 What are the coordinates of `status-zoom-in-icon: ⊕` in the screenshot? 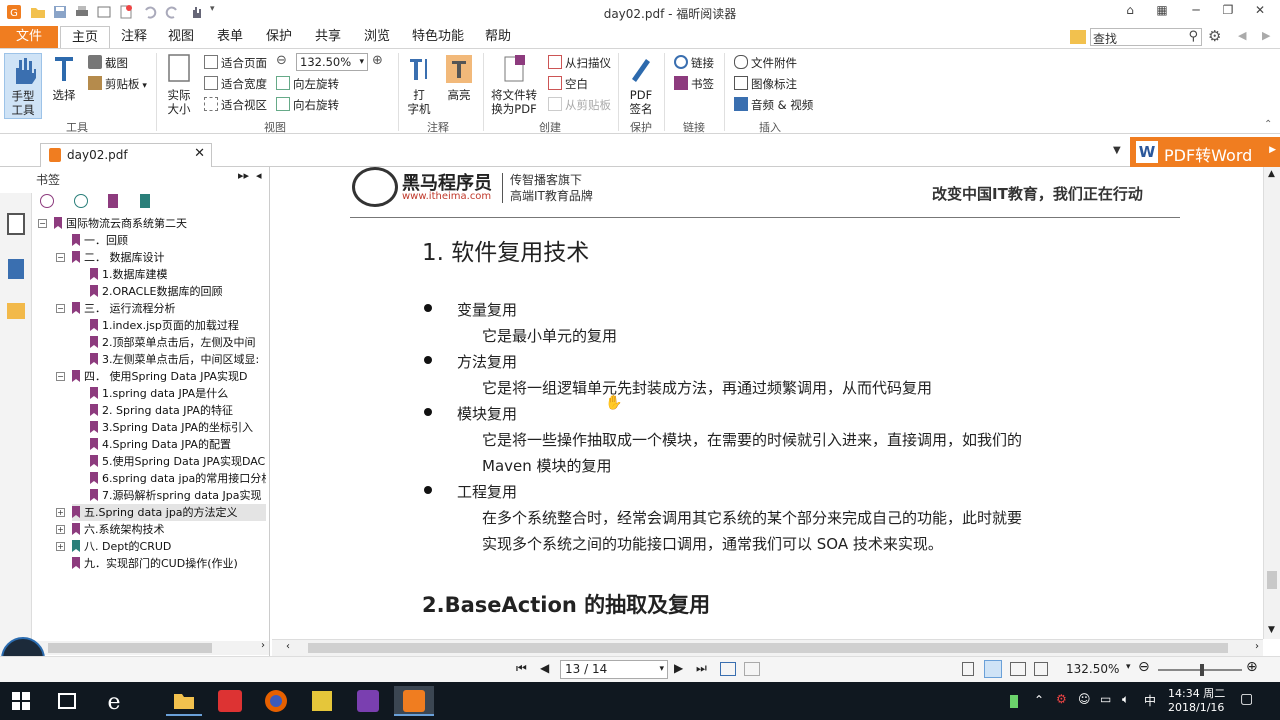 It's located at (1252, 667).